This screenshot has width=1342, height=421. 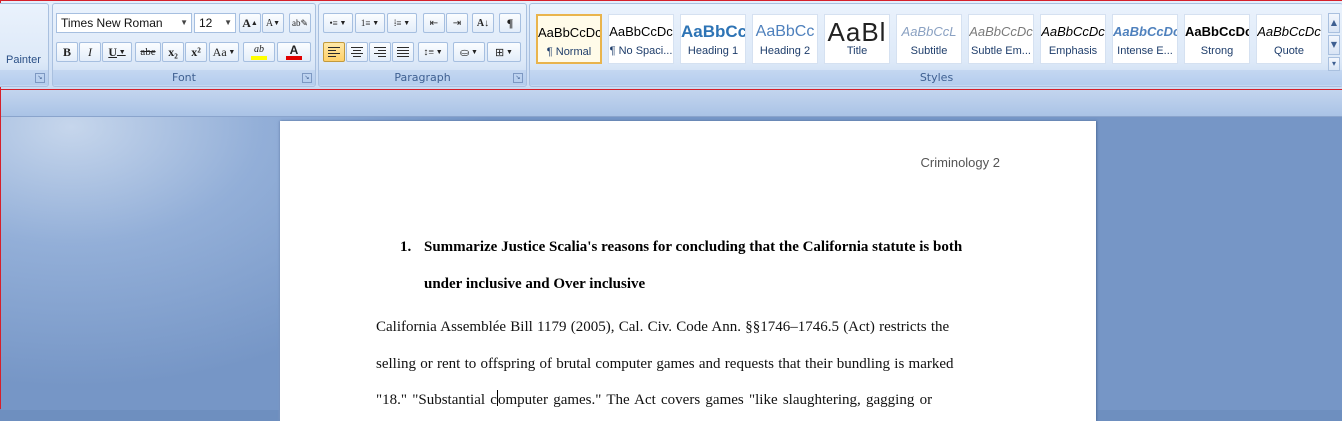 I want to click on clear-formatting-icon: ab✎, so click(x=300, y=22).